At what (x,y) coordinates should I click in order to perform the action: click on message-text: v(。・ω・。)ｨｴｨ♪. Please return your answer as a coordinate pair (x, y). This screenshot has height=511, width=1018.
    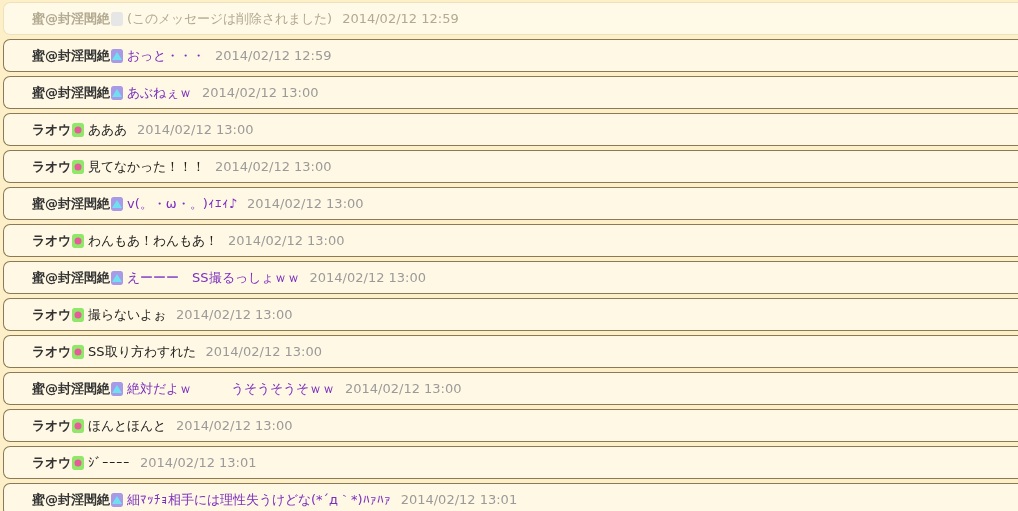
    Looking at the image, I should click on (182, 203).